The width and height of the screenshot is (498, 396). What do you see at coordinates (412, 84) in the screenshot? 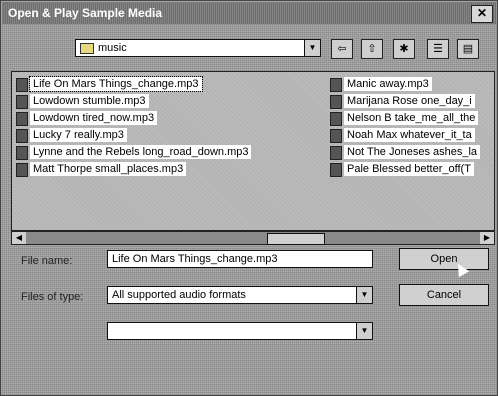
I see `file-item: Manic away.mp3` at bounding box center [412, 84].